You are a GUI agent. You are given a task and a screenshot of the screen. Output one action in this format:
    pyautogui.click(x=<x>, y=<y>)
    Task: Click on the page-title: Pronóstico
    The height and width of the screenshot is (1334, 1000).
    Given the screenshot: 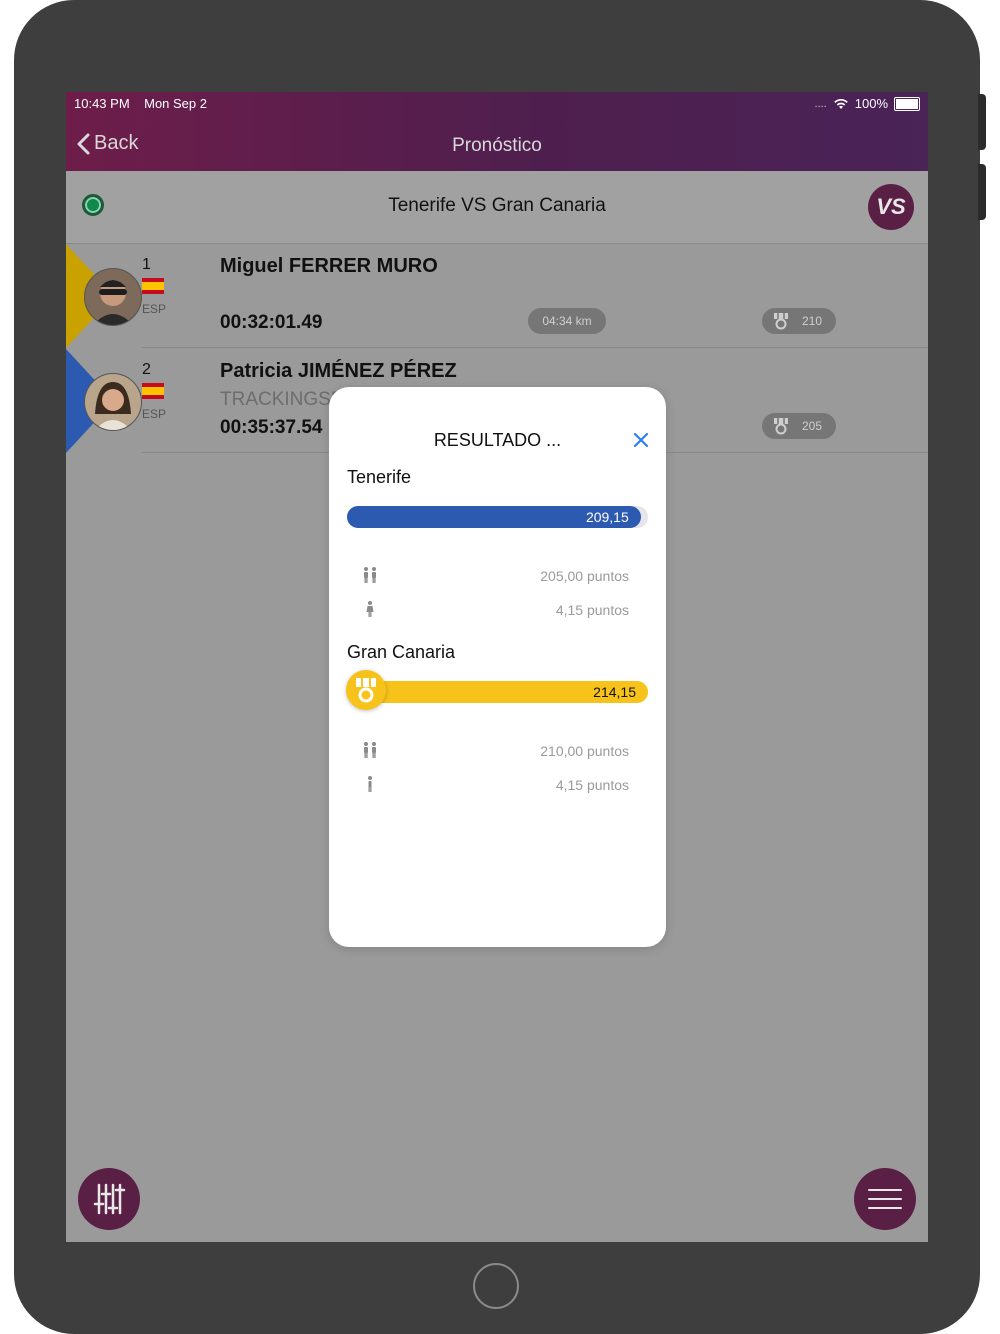 What is the action you would take?
    pyautogui.click(x=497, y=145)
    